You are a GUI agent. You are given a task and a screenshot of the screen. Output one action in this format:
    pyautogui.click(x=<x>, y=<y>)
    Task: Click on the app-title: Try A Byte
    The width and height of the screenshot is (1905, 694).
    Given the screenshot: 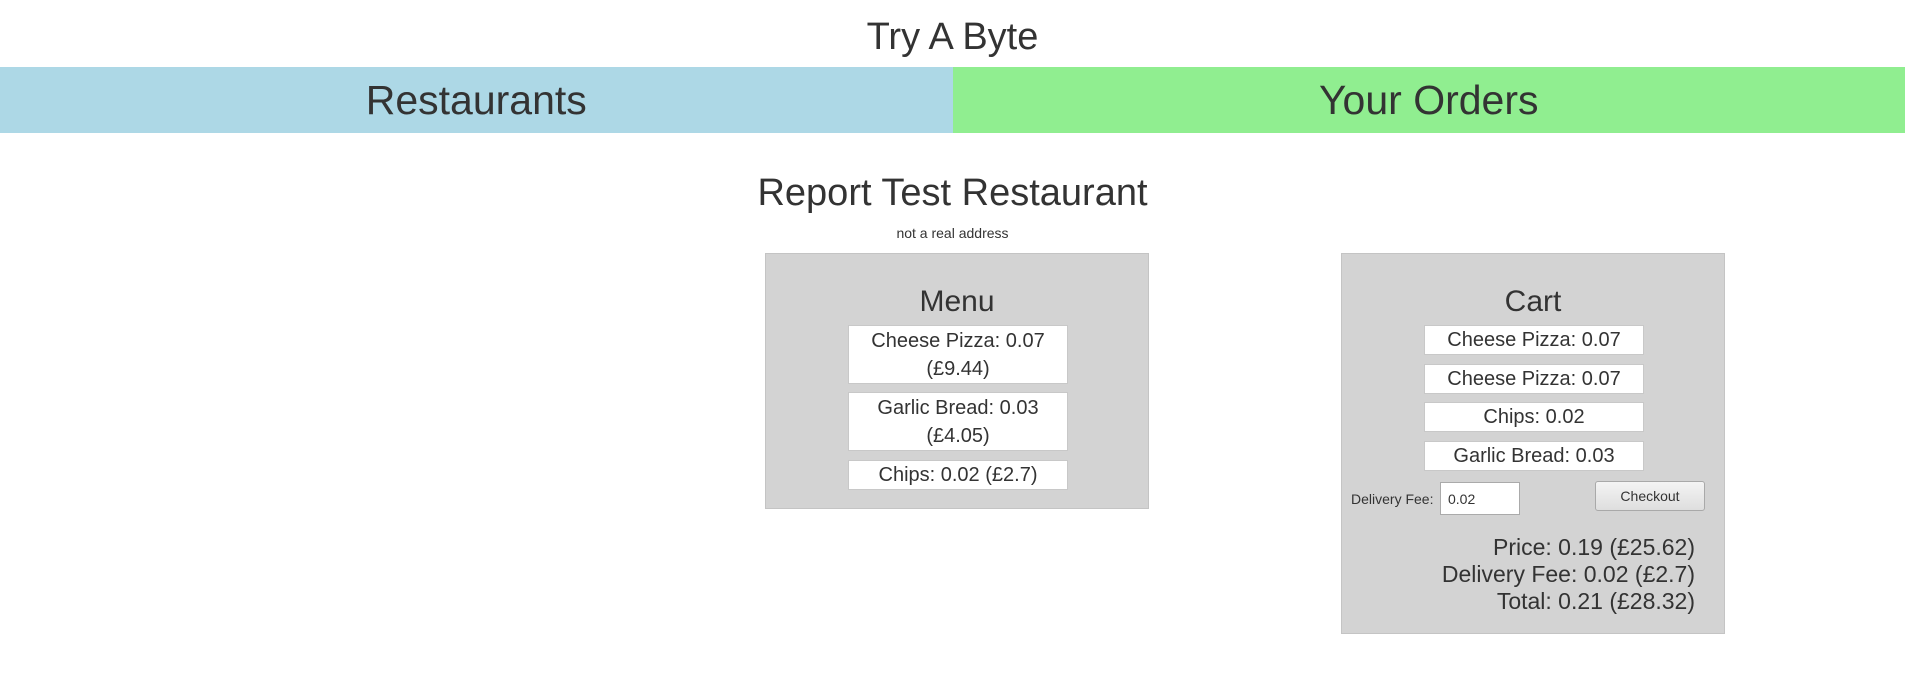 What is the action you would take?
    pyautogui.click(x=952, y=37)
    